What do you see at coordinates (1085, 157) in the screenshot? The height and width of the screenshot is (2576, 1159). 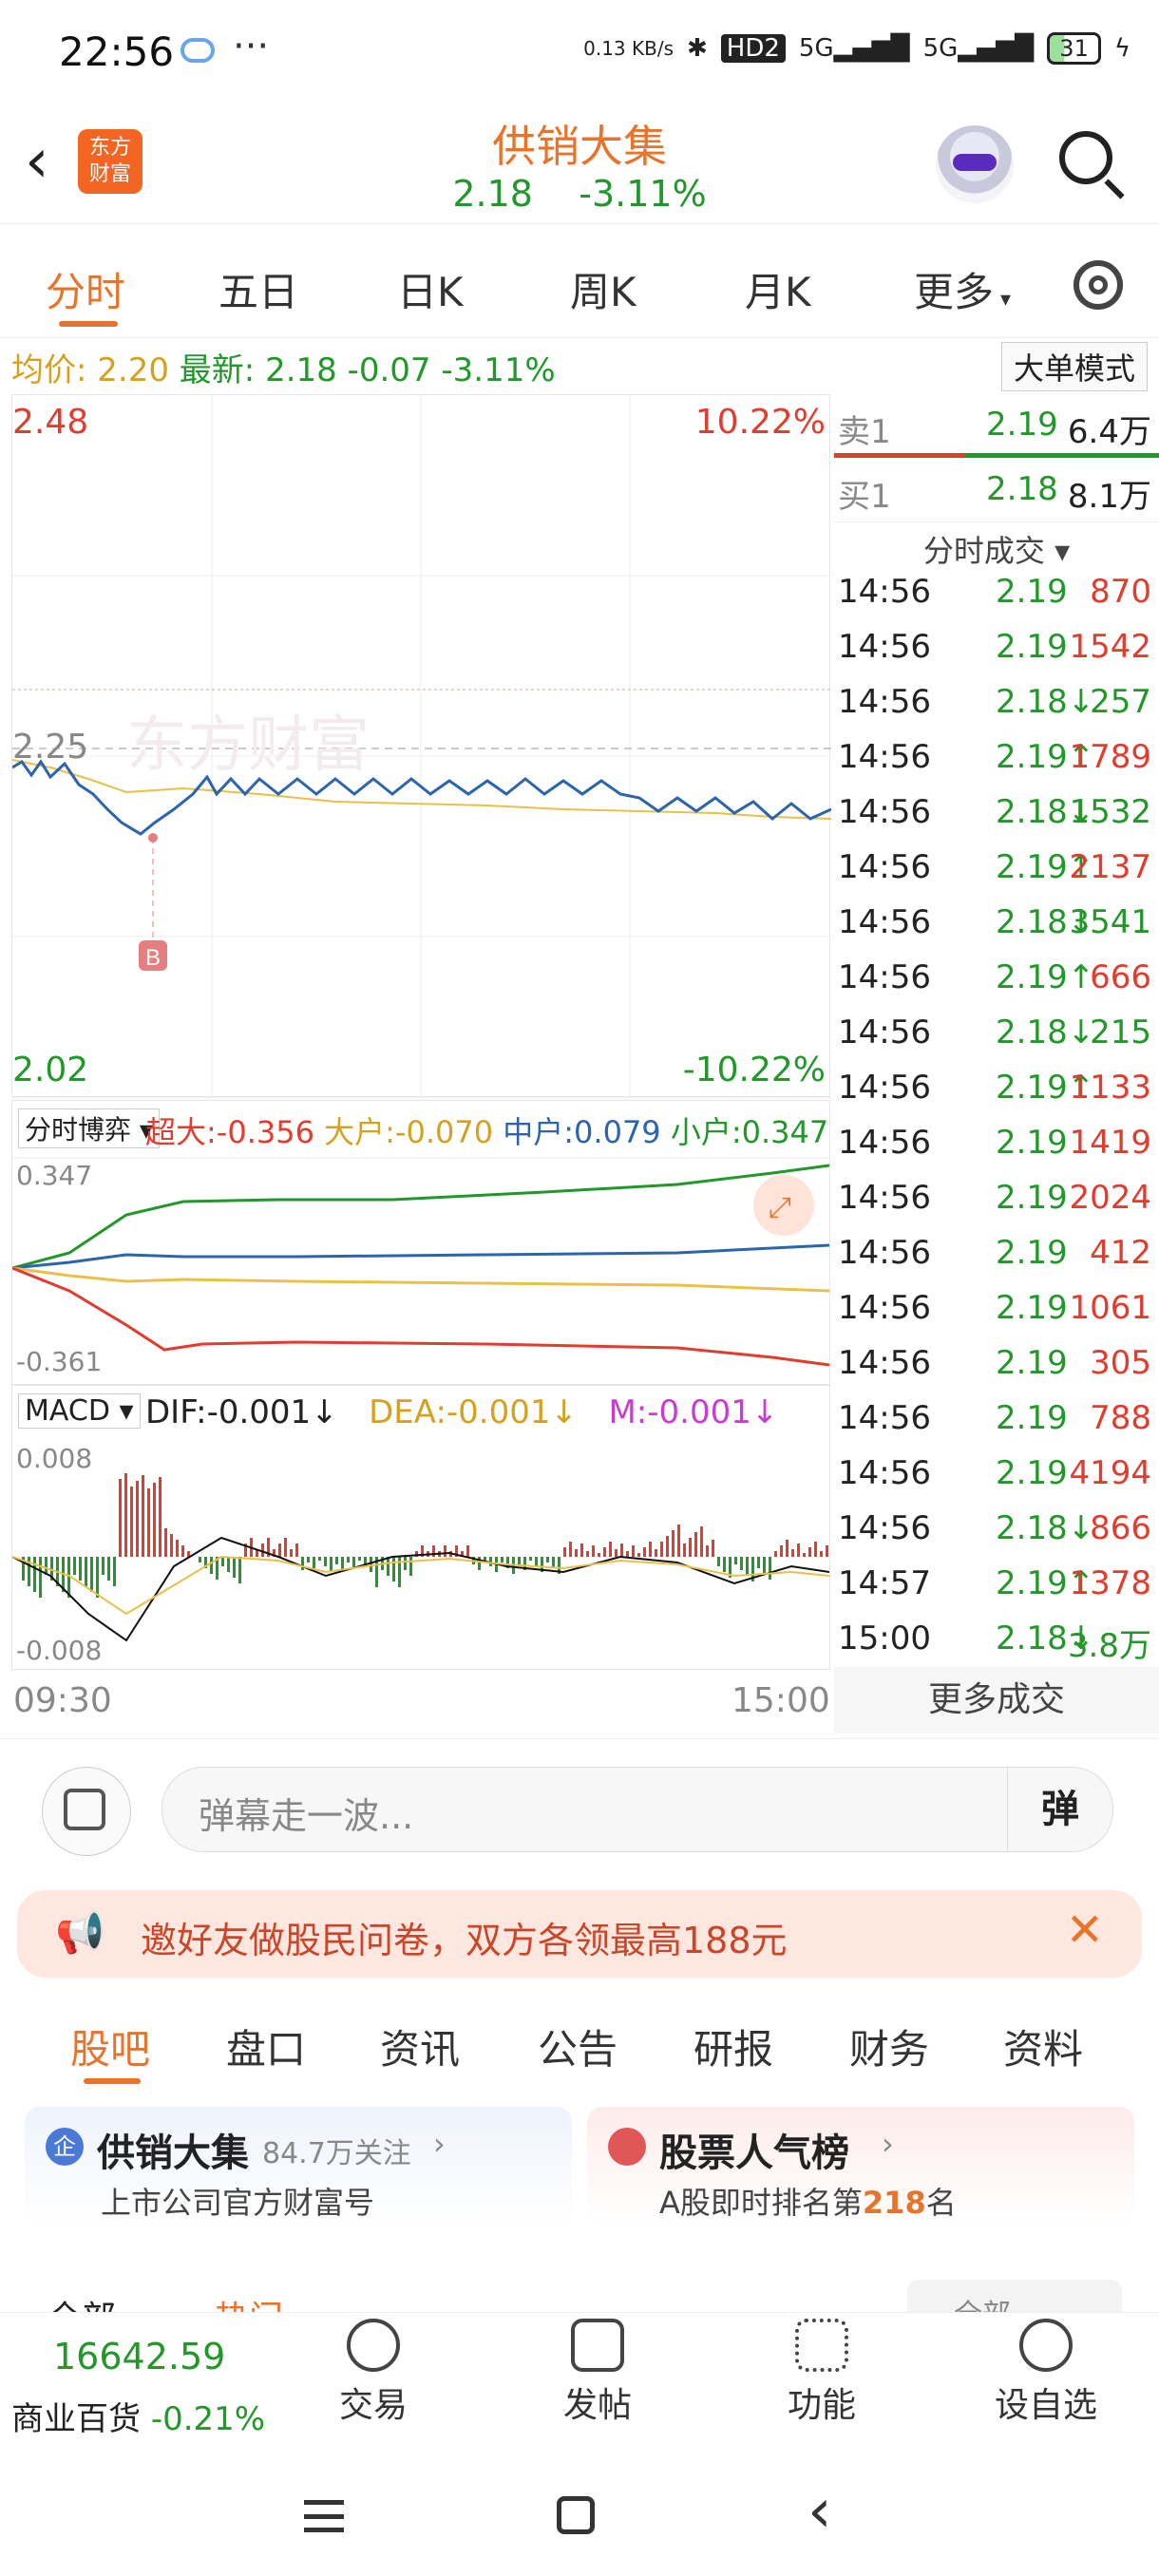 I see `search-icon` at bounding box center [1085, 157].